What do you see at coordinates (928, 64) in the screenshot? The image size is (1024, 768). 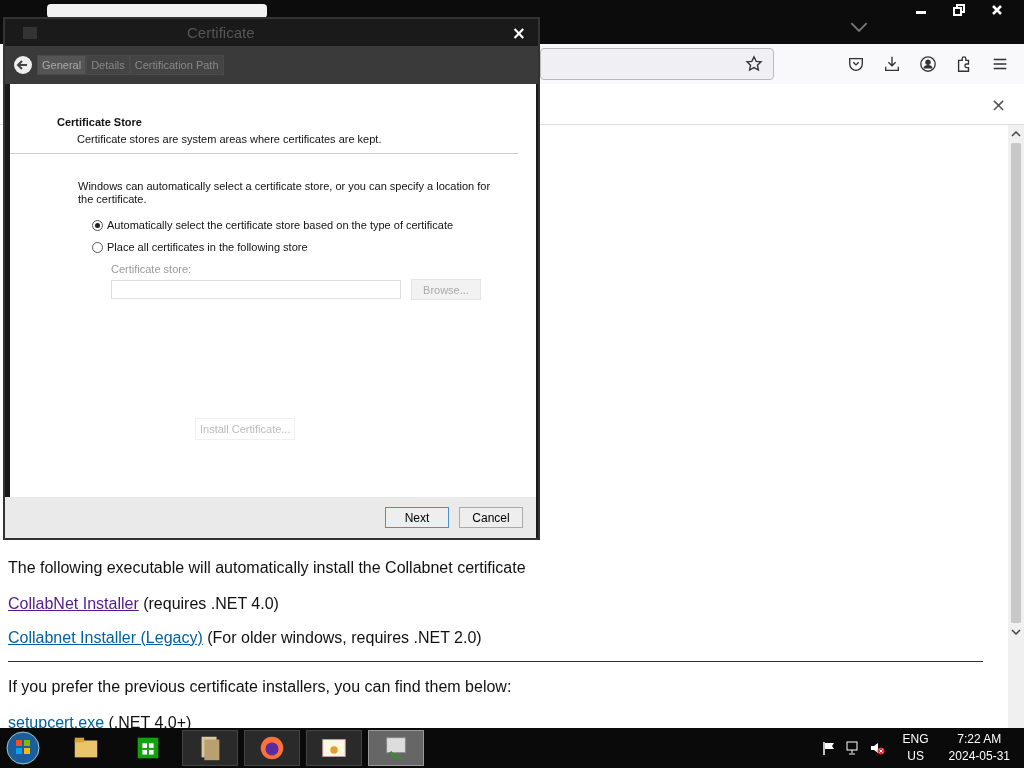 I see `account-icon` at bounding box center [928, 64].